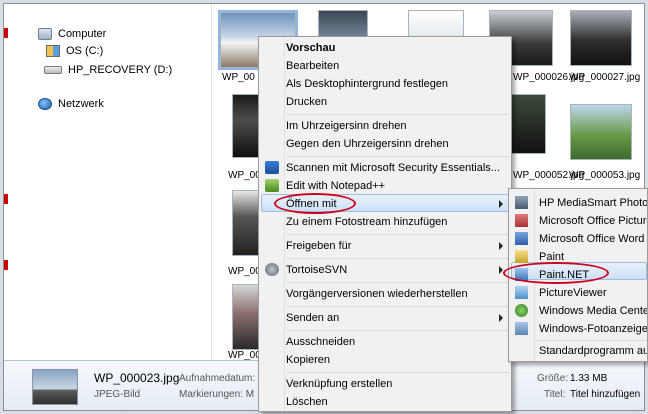 Image resolution: width=648 pixels, height=414 pixels. Describe the element at coordinates (137, 378) in the screenshot. I see `selected-file-name: WP_000023.jpg` at that location.